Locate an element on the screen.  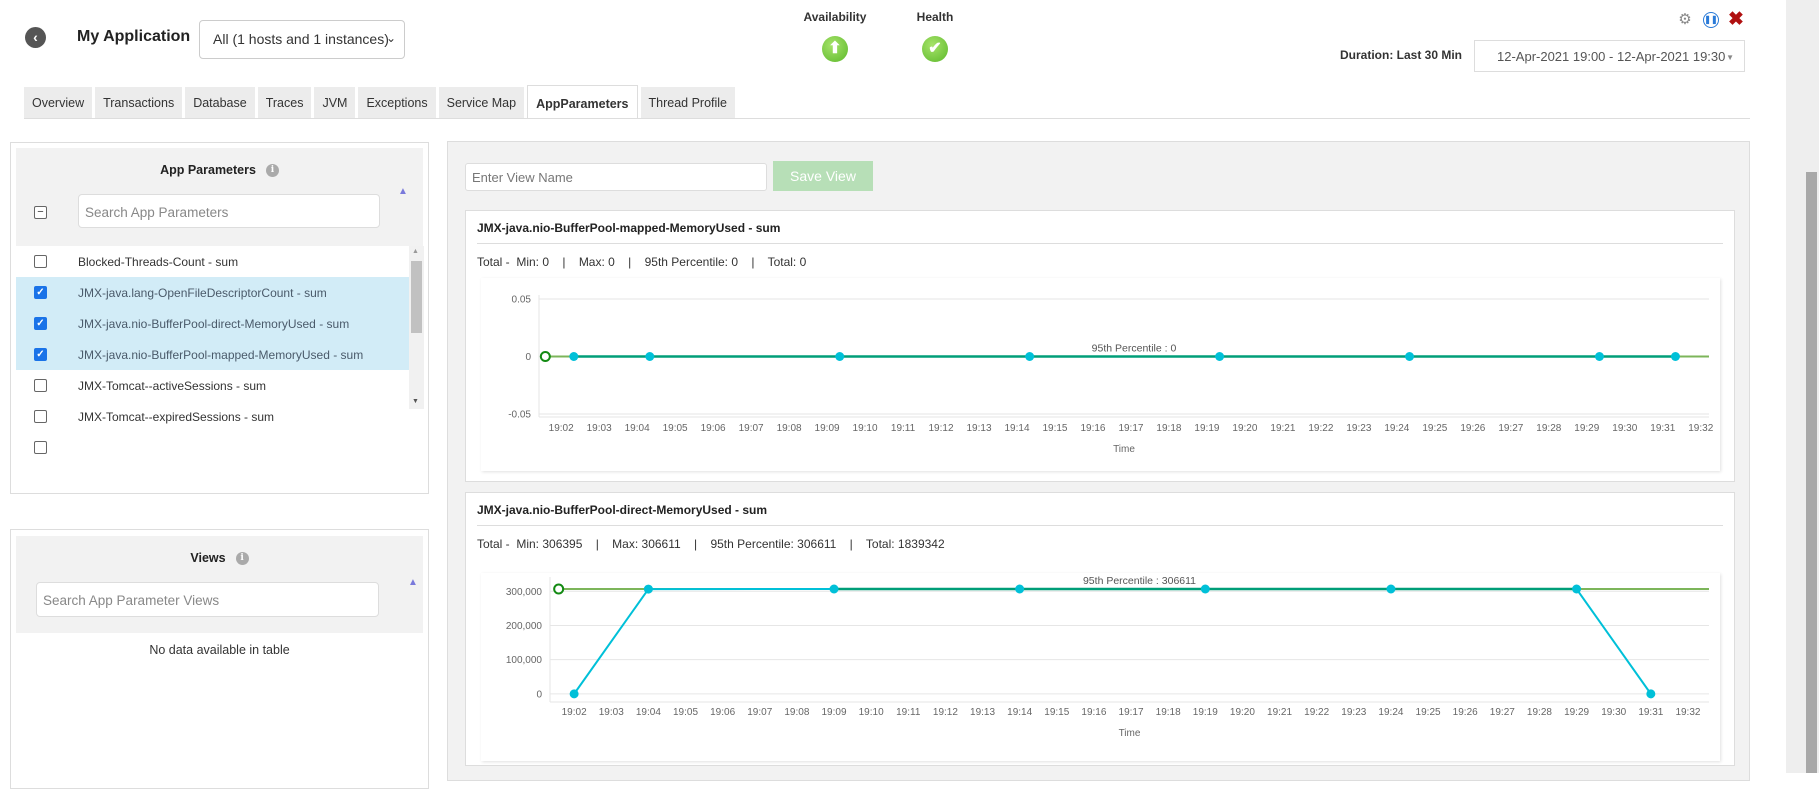
page-scrollbar-thumb is located at coordinates (1811, 472).